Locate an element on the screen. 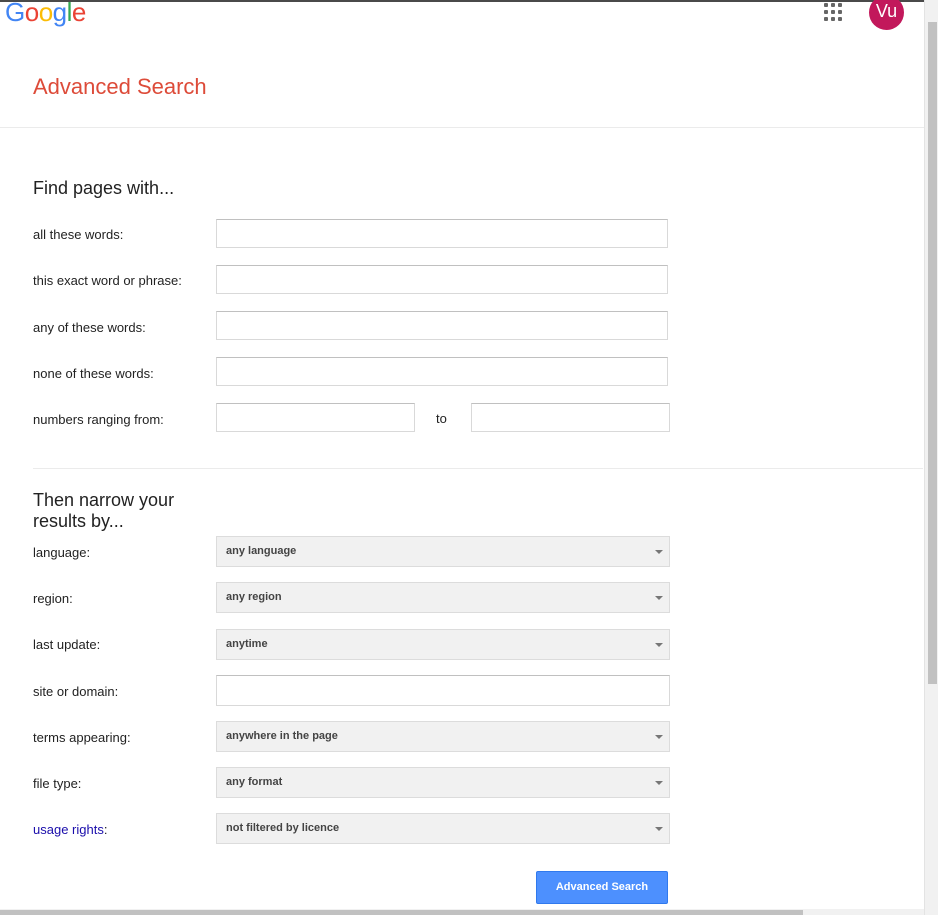 This screenshot has width=938, height=915. language-value: any language is located at coordinates (261, 551).